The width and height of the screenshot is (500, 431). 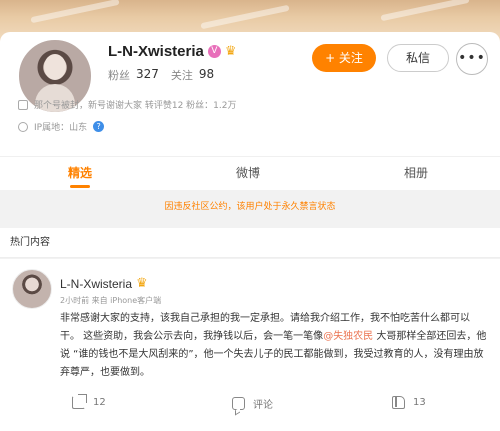 I want to click on following-label: 关注, so click(x=181, y=75).